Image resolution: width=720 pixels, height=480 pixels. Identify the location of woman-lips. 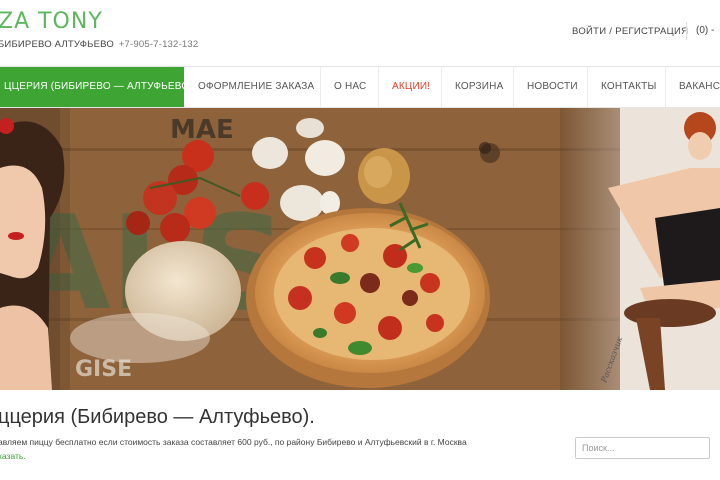
(16, 236).